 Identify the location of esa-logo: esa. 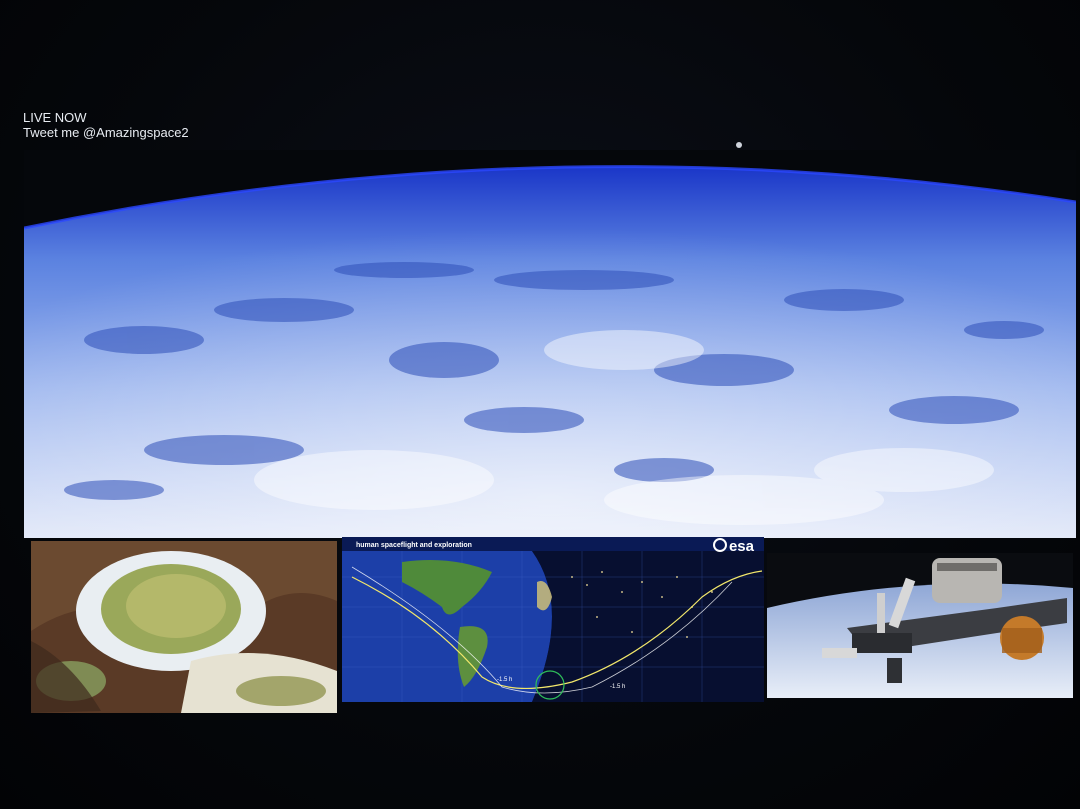
(733, 546).